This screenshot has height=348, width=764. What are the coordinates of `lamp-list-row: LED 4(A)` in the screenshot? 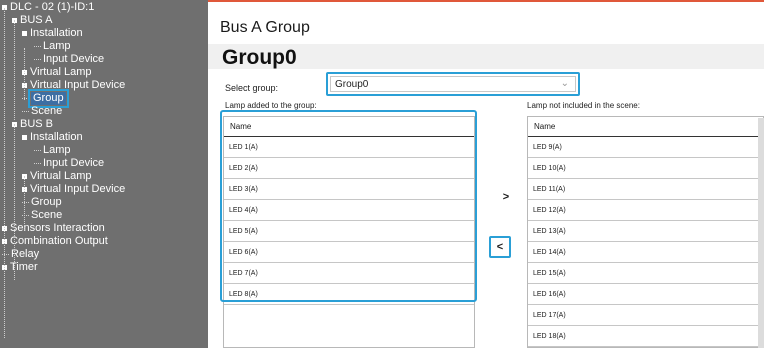 It's located at (349, 210).